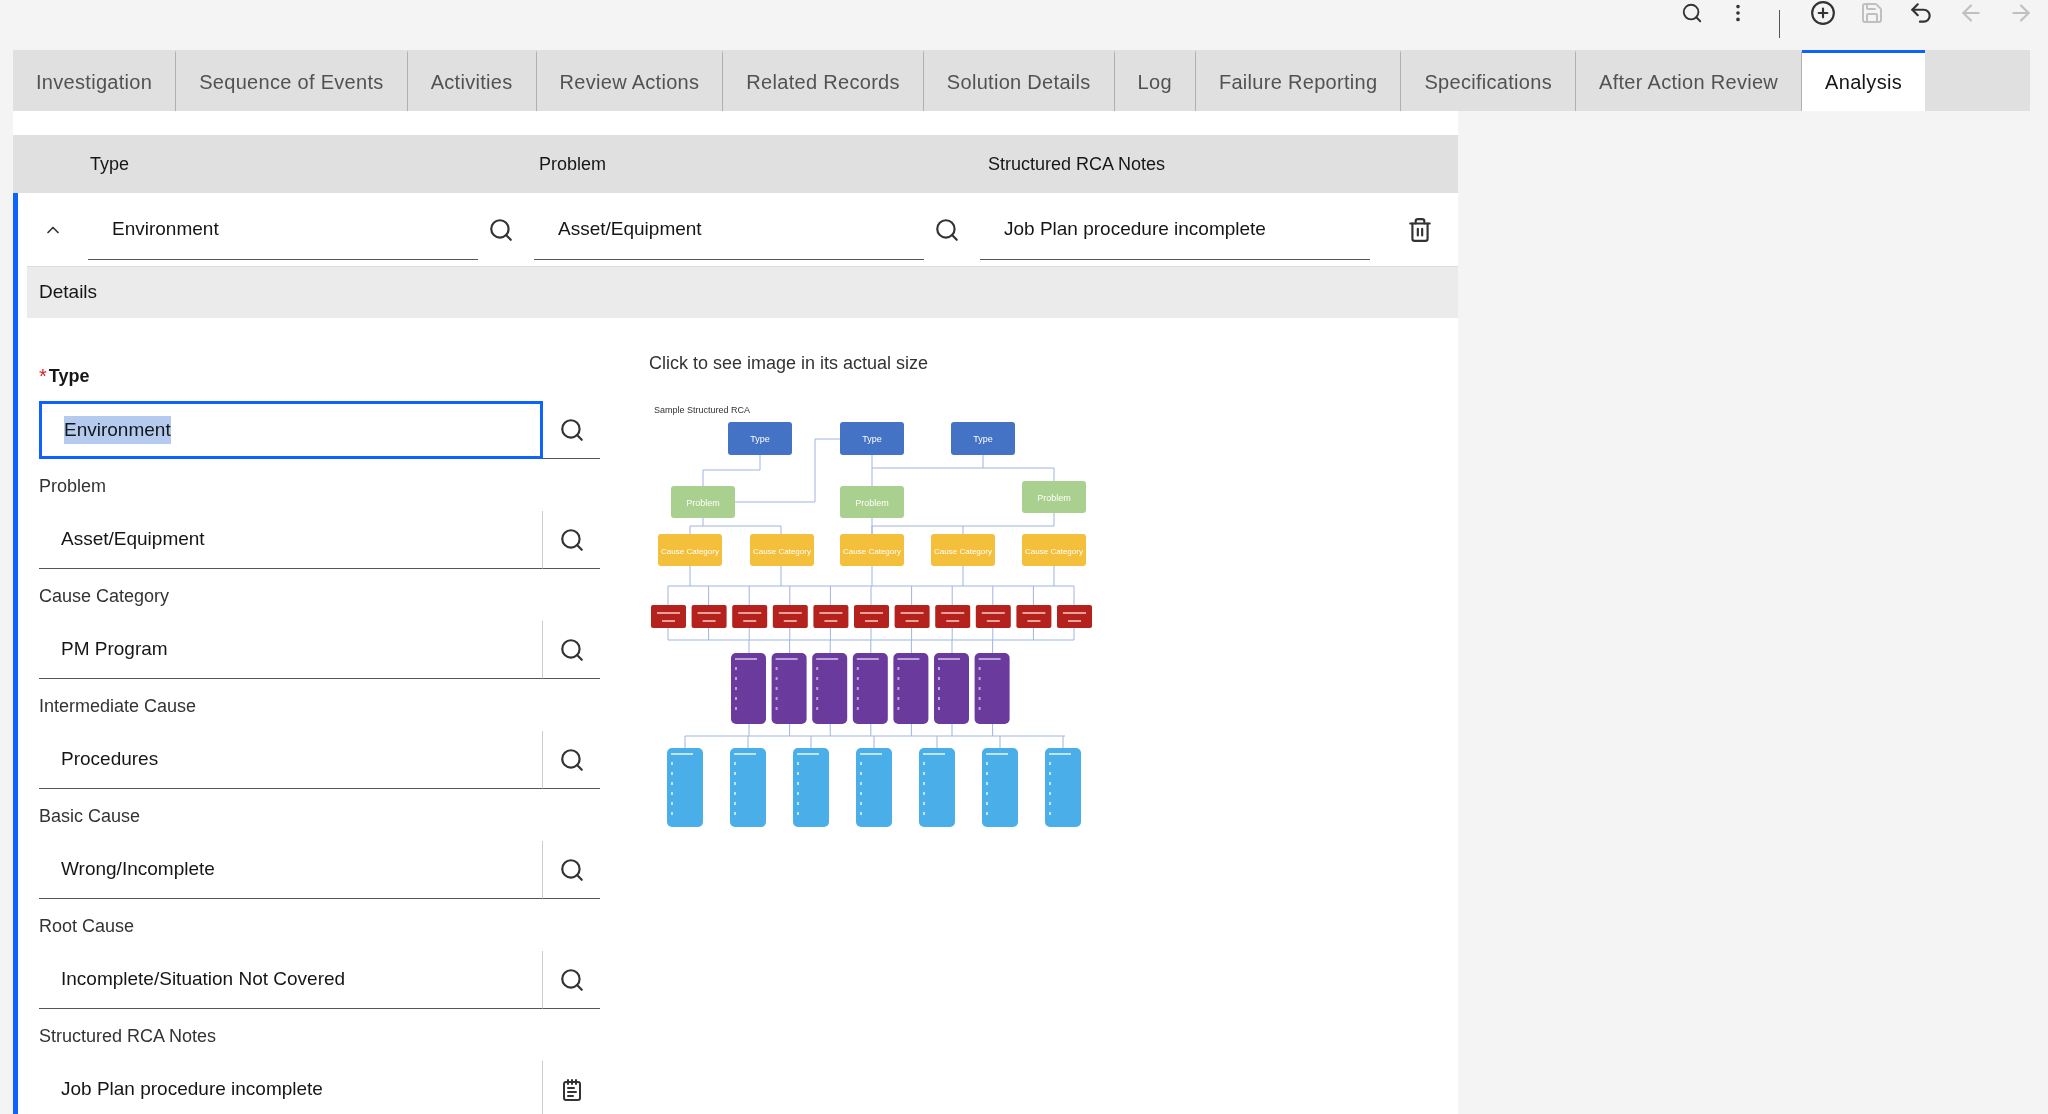 The height and width of the screenshot is (1114, 2048). What do you see at coordinates (43, 376) in the screenshot?
I see `required-marker: *` at bounding box center [43, 376].